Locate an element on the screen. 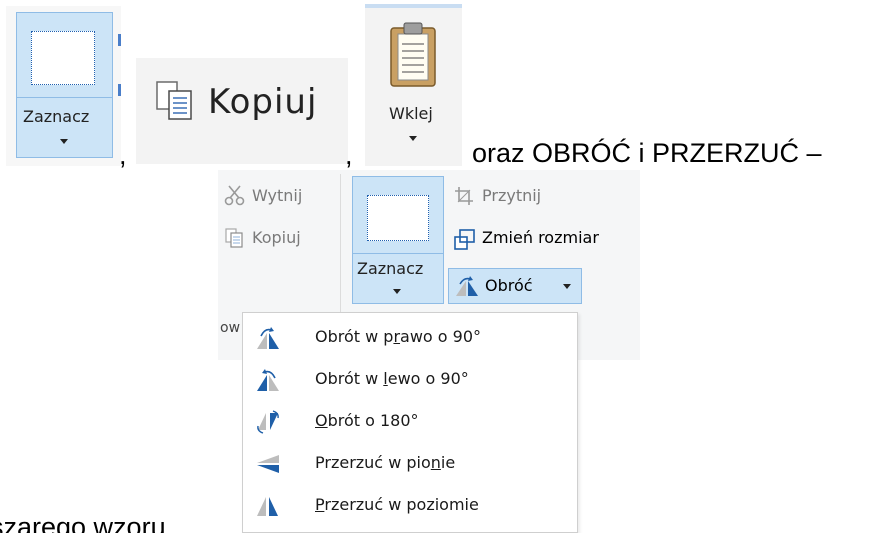 The width and height of the screenshot is (869, 533). rotate-button: Obróć is located at coordinates (515, 286).